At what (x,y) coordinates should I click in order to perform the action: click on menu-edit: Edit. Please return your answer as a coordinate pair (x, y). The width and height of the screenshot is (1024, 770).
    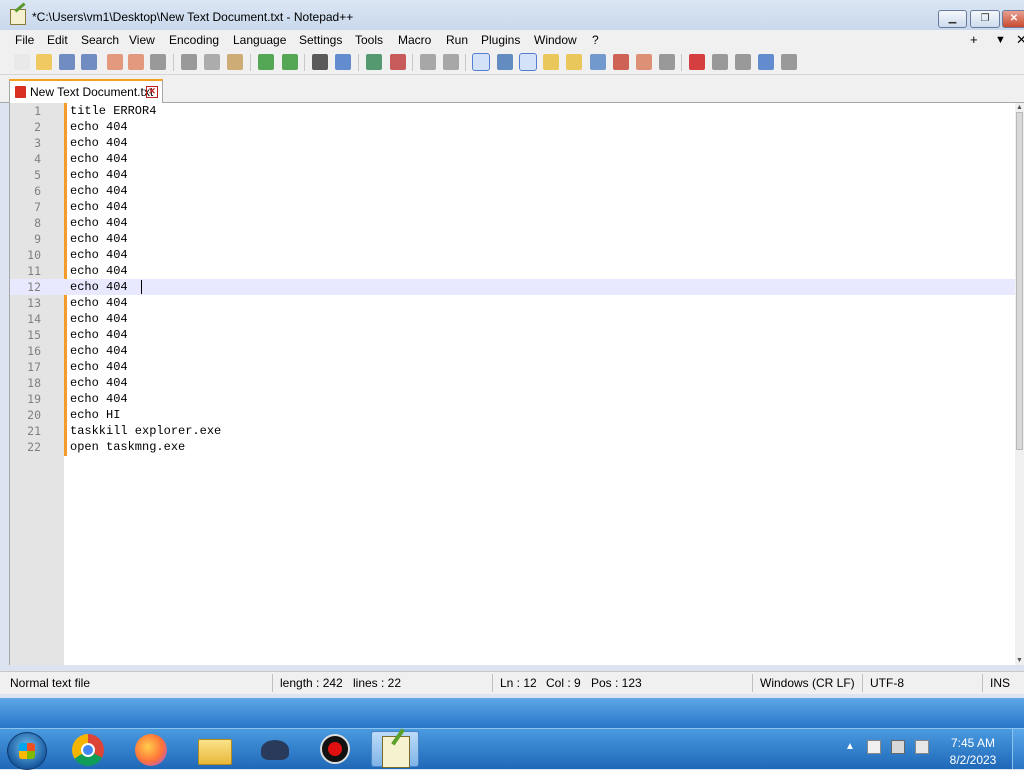
    Looking at the image, I should click on (57, 40).